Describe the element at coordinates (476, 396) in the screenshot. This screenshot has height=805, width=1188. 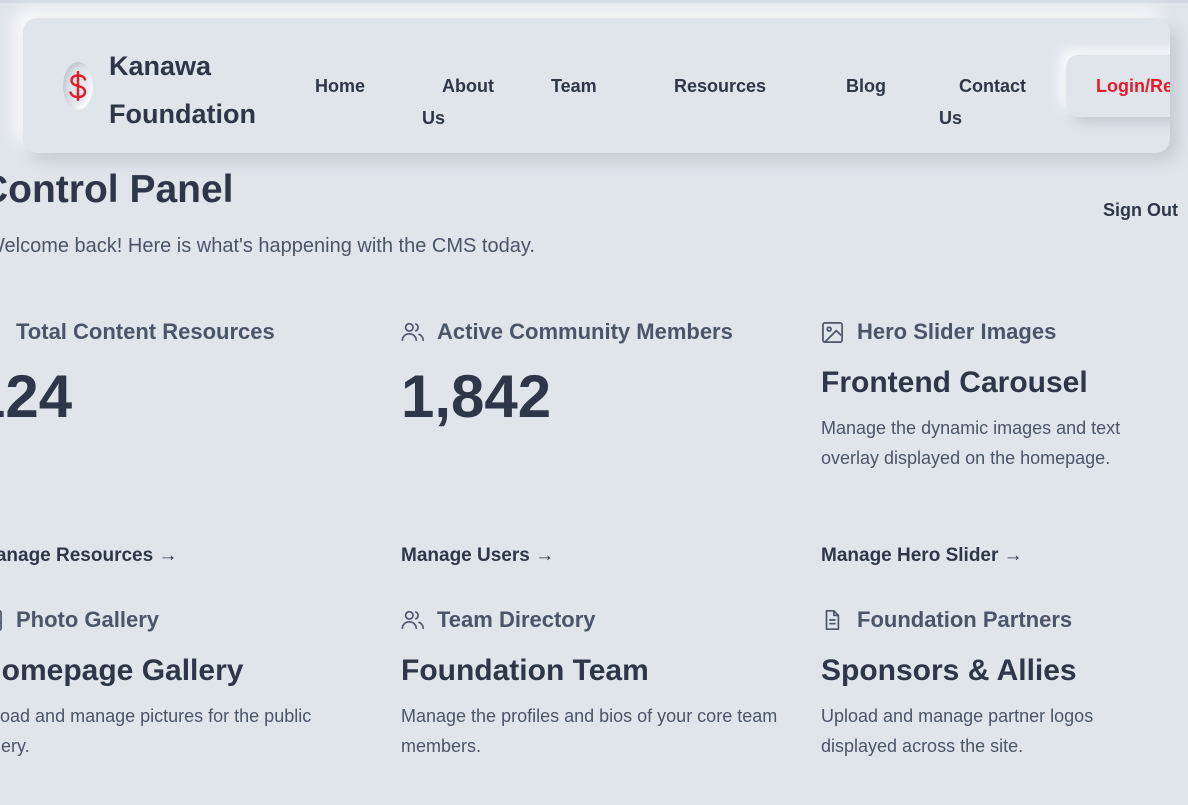
I see `stat-value: 1,842` at that location.